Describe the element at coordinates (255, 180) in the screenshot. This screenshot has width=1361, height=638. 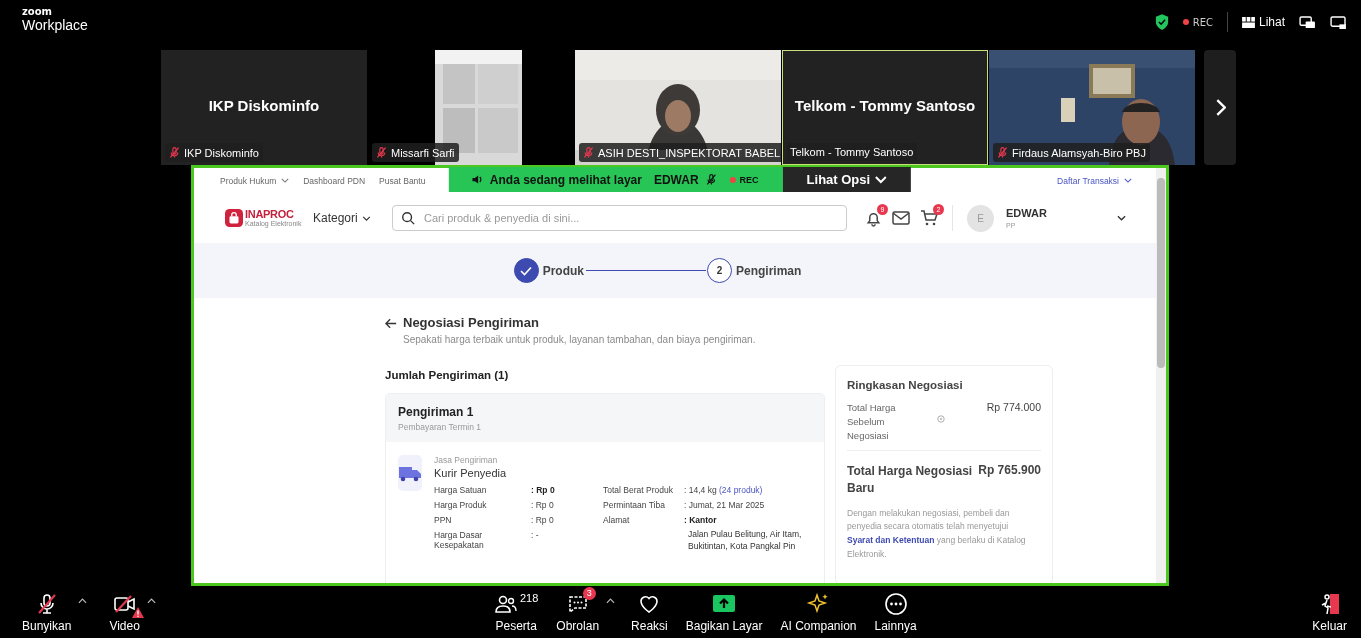
I see `top-link: Produk Hukum` at that location.